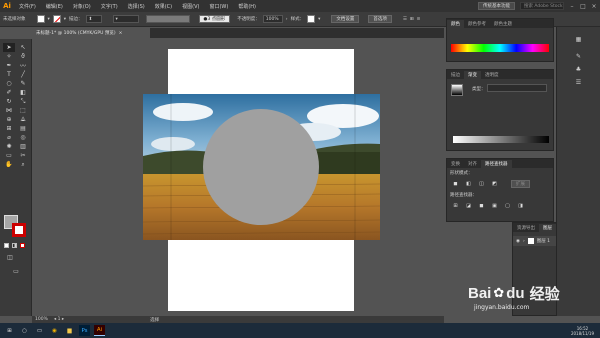  Describe the element at coordinates (468, 184) in the screenshot. I see `minus-front-icon: ◧` at that location.